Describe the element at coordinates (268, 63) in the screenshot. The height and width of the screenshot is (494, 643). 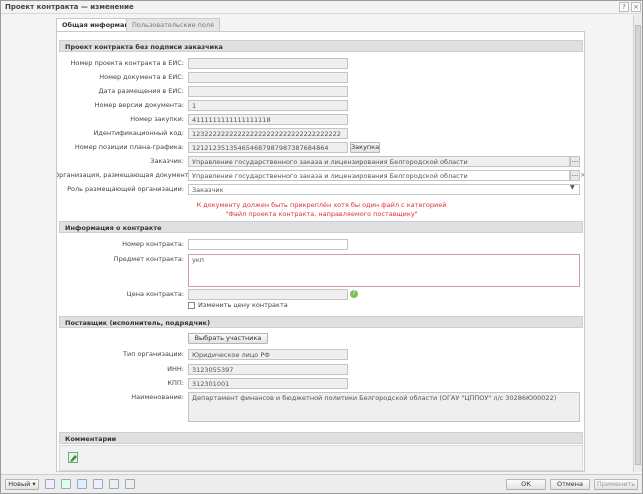
I see `field-eis-project-number` at that location.